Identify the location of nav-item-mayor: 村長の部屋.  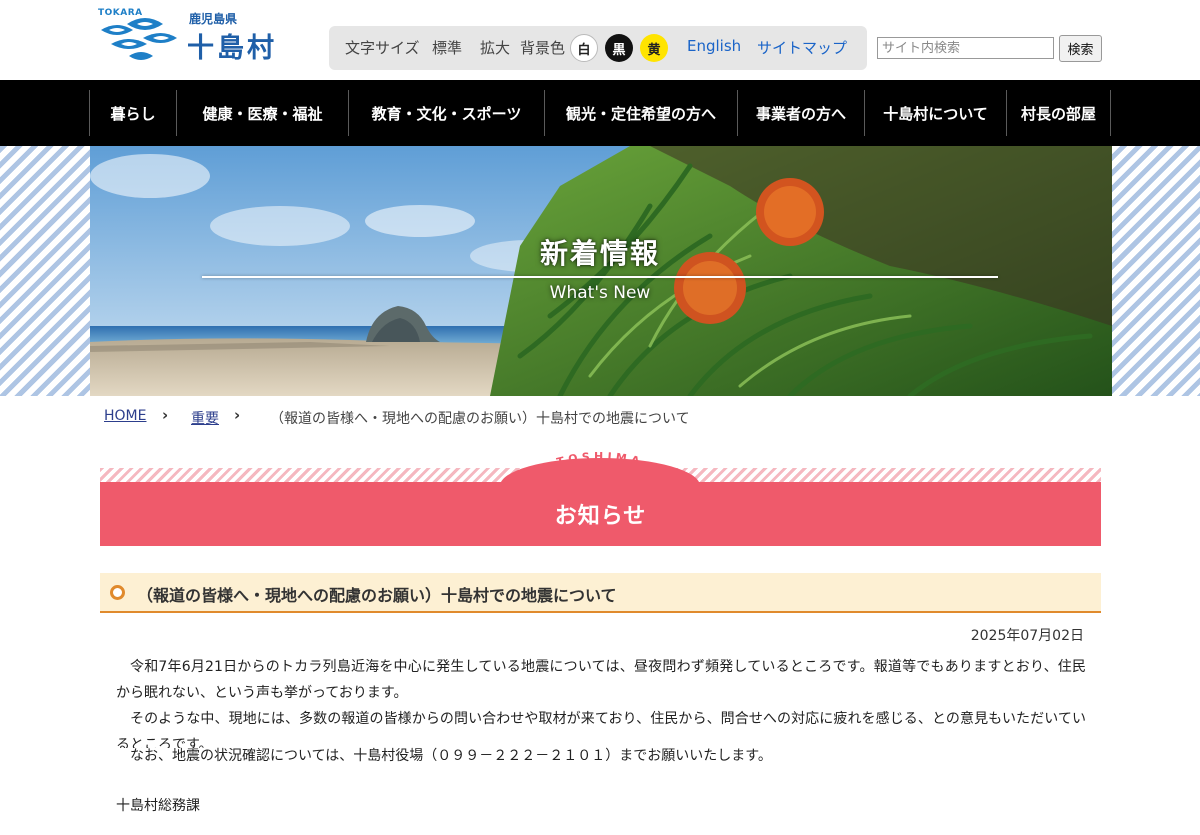
(1058, 113).